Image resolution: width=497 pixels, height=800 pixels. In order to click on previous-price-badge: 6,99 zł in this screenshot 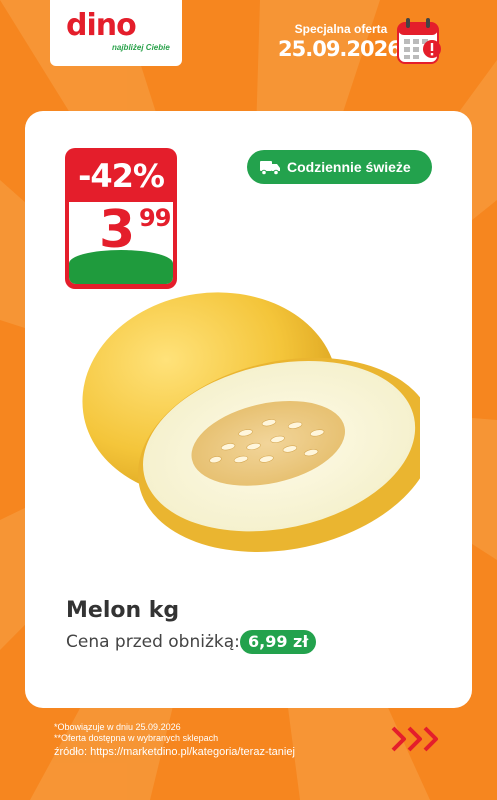, I will do `click(278, 642)`.